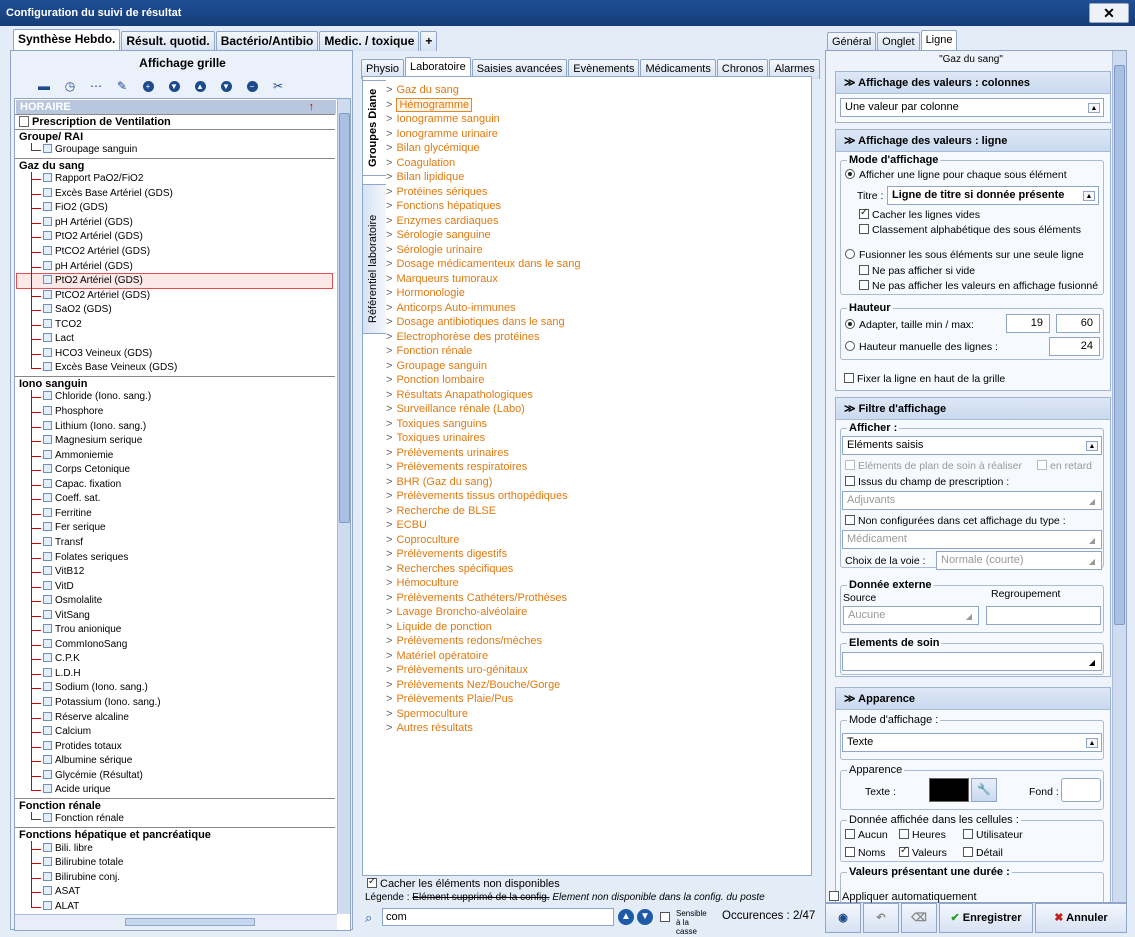 This screenshot has height=937, width=1135. I want to click on lab-category-item: > Toxiques urinaires, so click(596, 438).